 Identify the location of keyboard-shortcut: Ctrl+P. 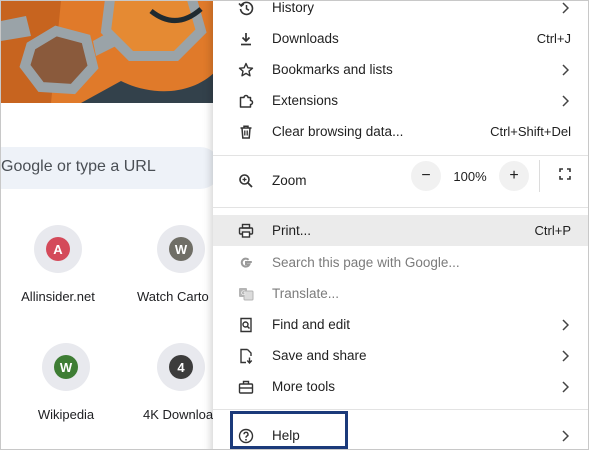
(552, 230).